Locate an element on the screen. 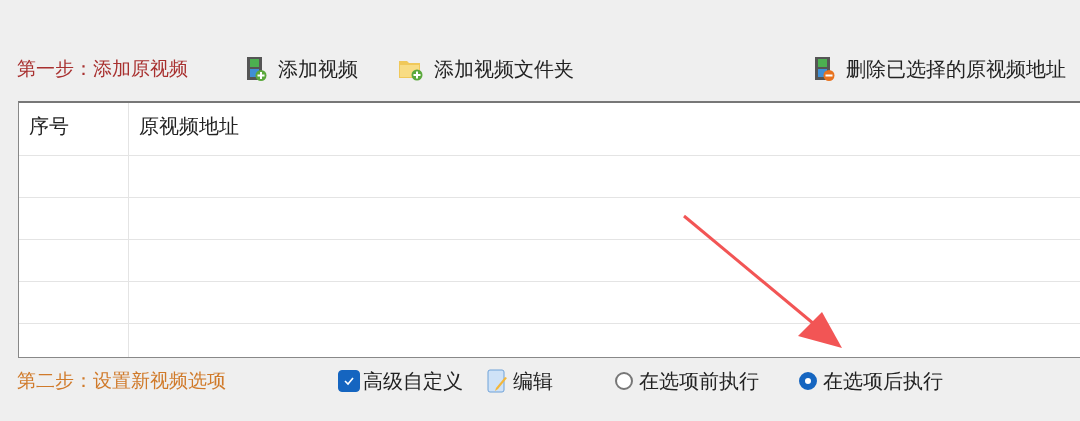 This screenshot has height=421, width=1080. radio-button: 在选项后执行 is located at coordinates (871, 381).